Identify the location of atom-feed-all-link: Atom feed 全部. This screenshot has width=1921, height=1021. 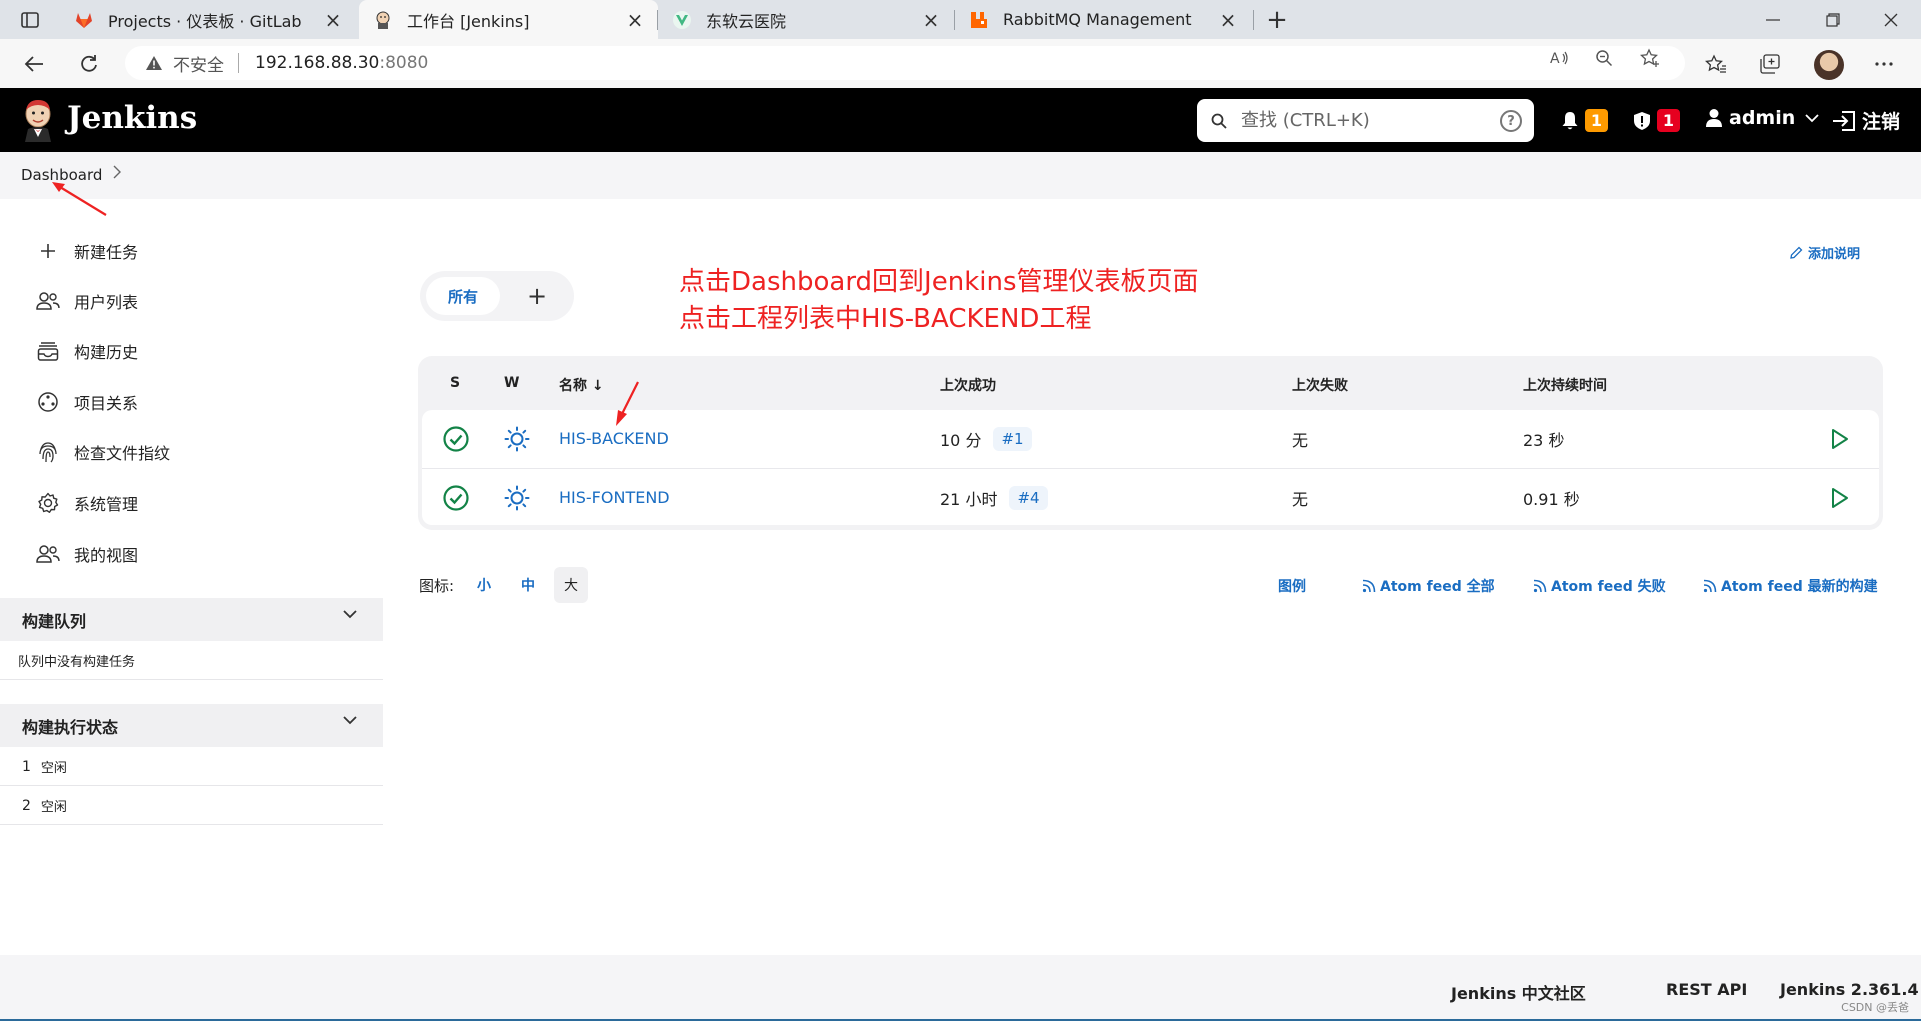
(1428, 586).